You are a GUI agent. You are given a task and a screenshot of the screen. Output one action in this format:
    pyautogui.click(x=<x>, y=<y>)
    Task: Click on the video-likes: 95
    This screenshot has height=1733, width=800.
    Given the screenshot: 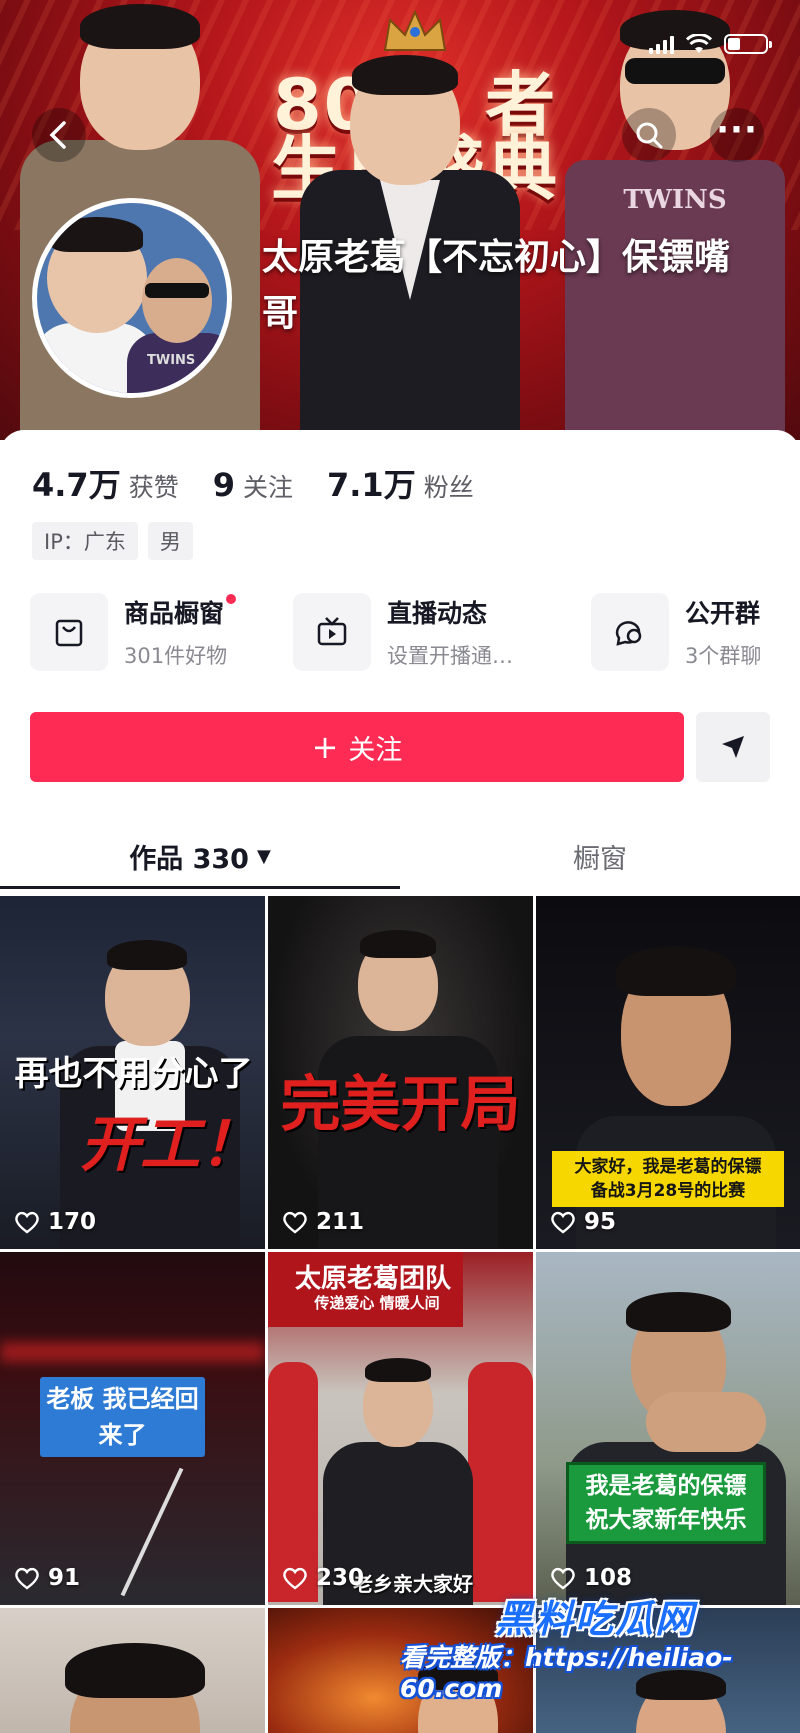 What is the action you would take?
    pyautogui.click(x=583, y=1222)
    